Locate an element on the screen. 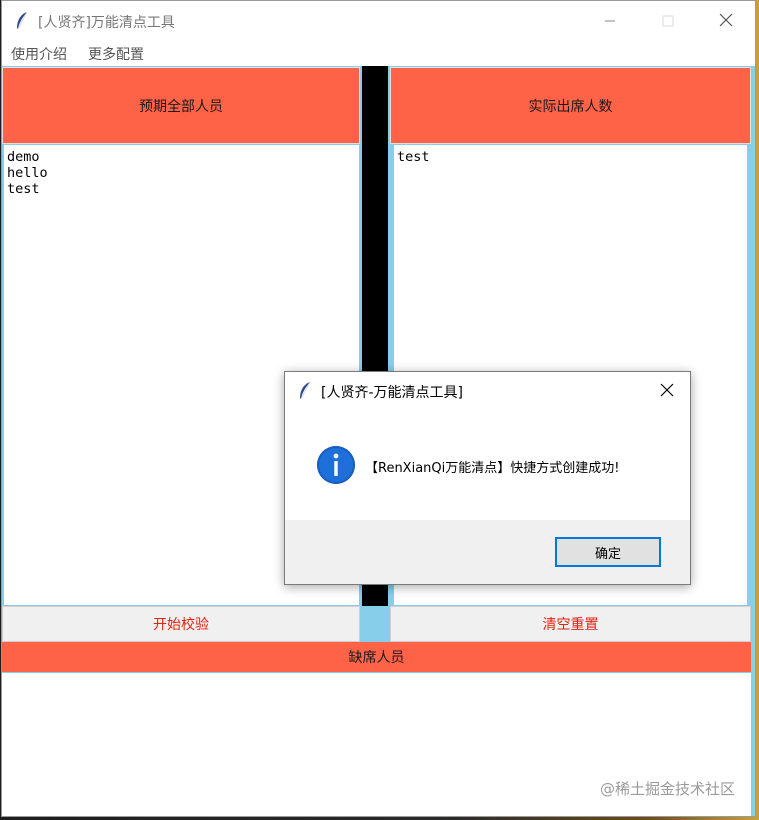  maximize-button is located at coordinates (668, 21).